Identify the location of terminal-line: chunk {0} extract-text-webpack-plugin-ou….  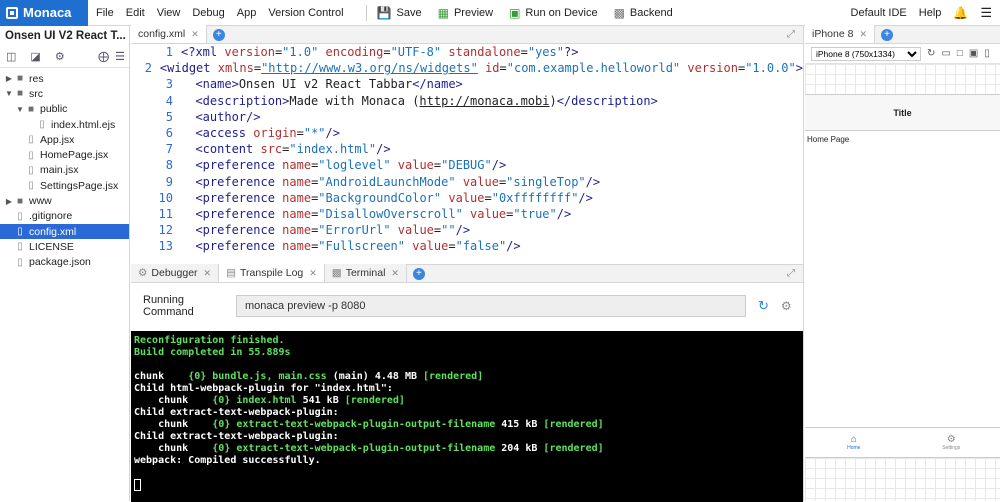
(467, 449).